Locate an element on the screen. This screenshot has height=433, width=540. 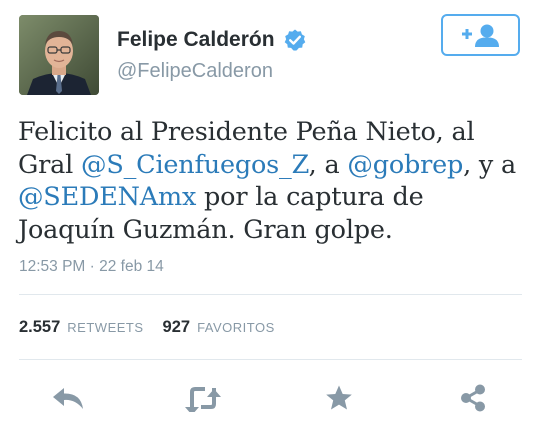
follow-button is located at coordinates (480, 35).